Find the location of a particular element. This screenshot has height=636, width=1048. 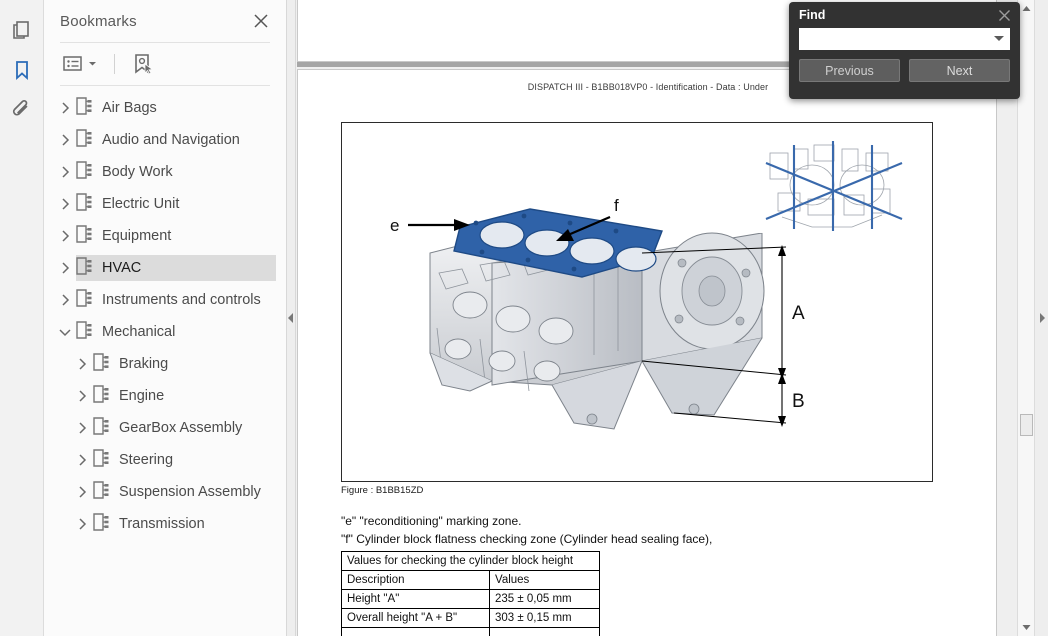

bookmark-item-engine: Engine is located at coordinates (165, 396).